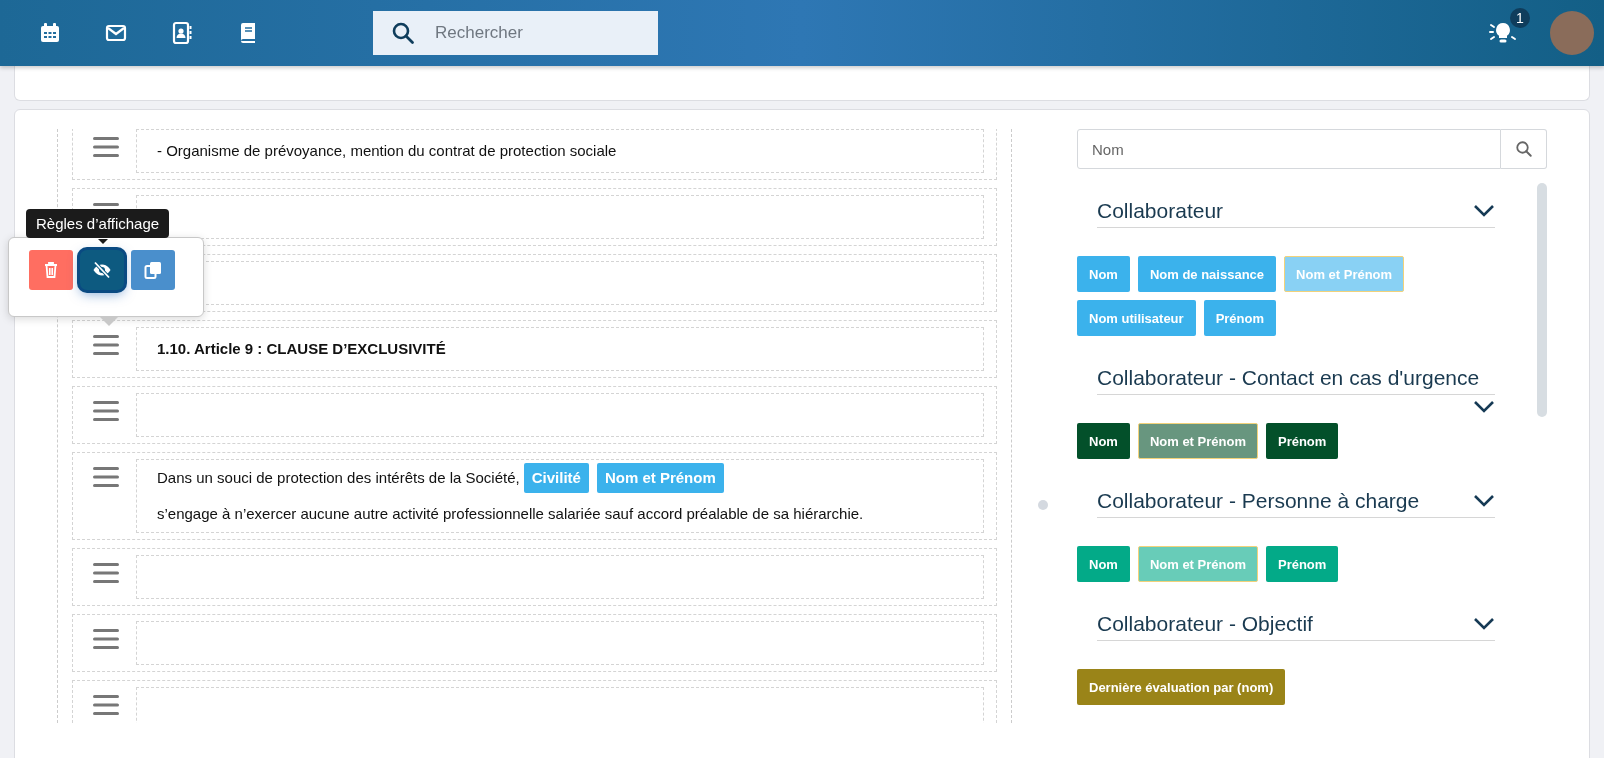 Image resolution: width=1604 pixels, height=758 pixels. I want to click on field-tag: Nom de naissance, so click(1207, 274).